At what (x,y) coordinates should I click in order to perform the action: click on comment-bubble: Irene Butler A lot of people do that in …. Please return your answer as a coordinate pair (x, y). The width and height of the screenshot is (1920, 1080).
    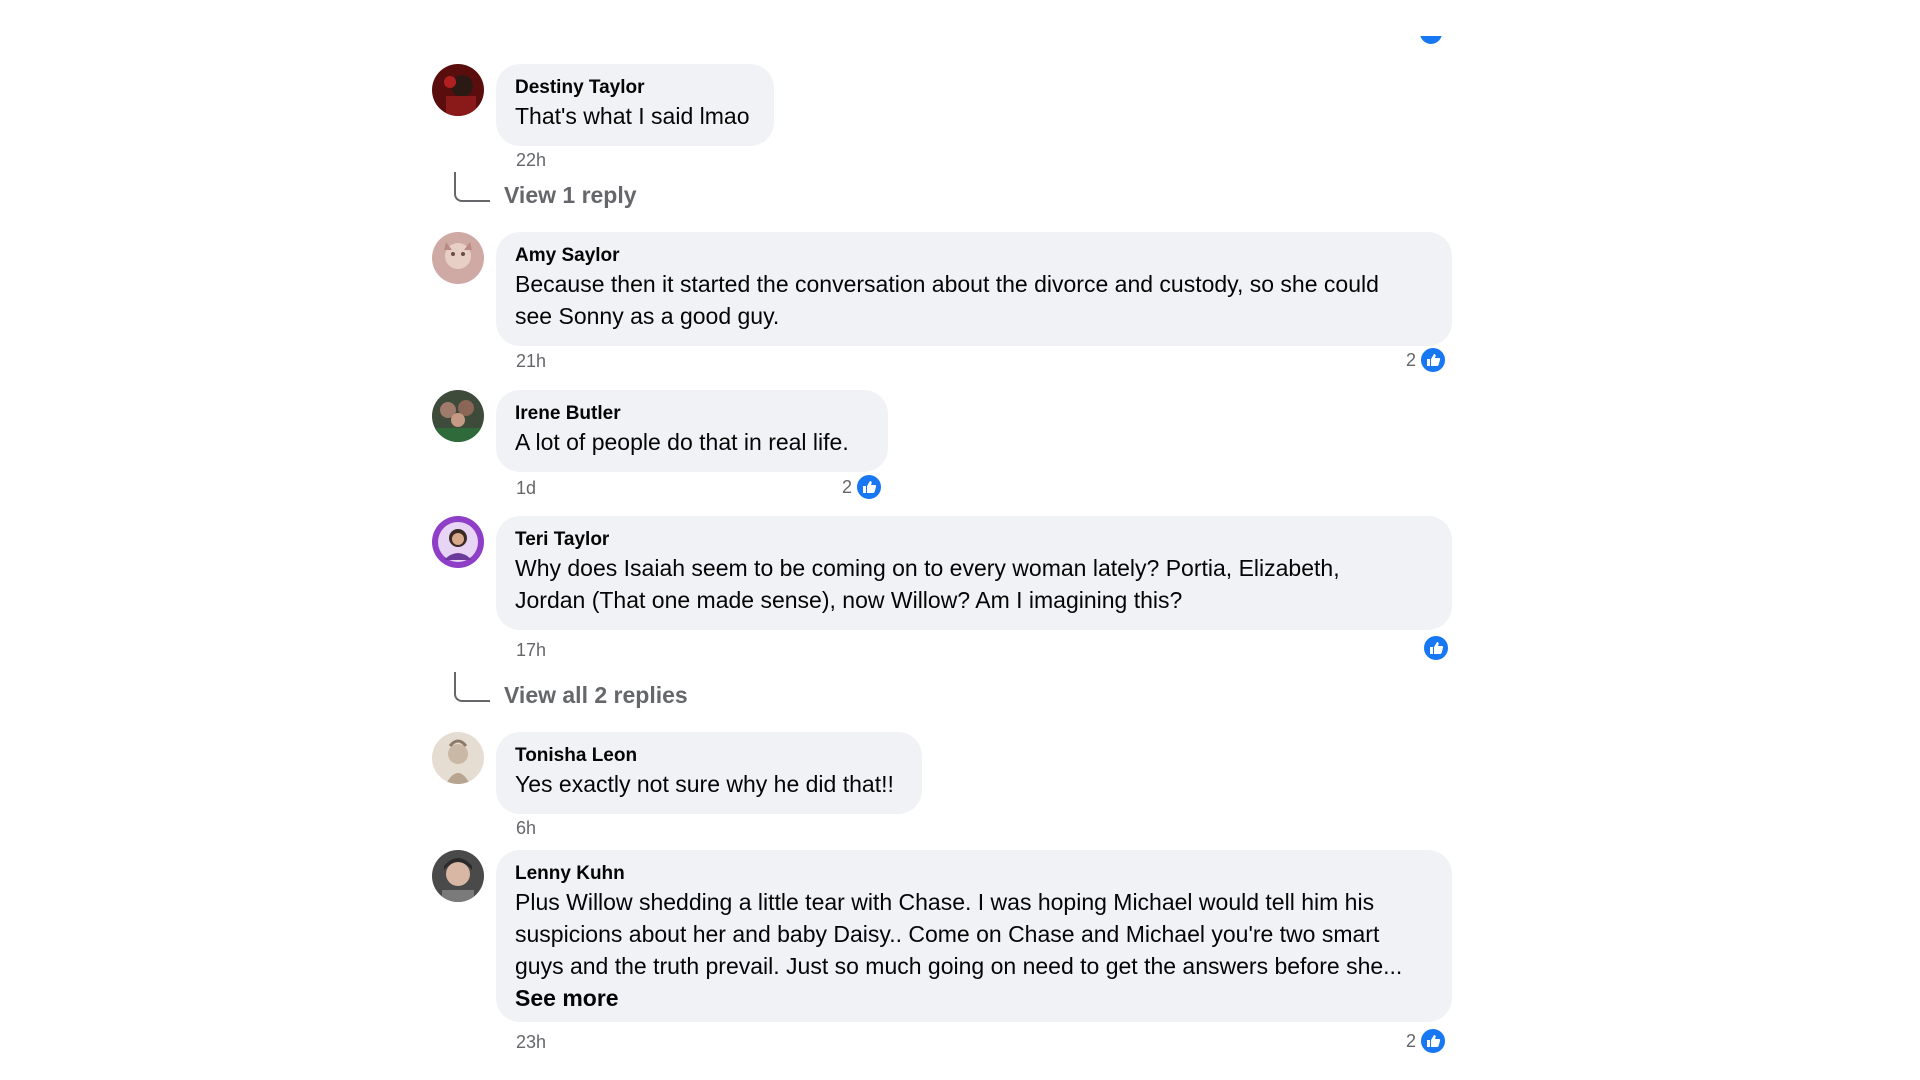
    Looking at the image, I should click on (692, 431).